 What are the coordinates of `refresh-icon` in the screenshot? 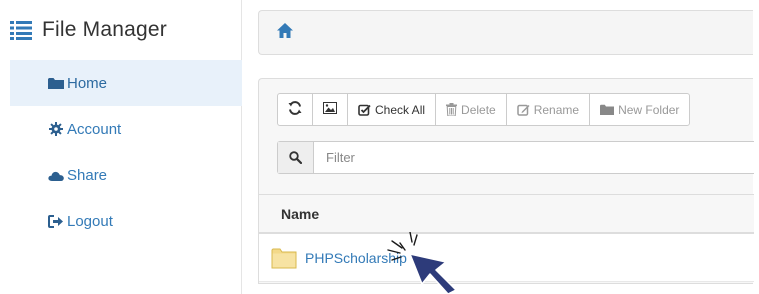 It's located at (295, 109).